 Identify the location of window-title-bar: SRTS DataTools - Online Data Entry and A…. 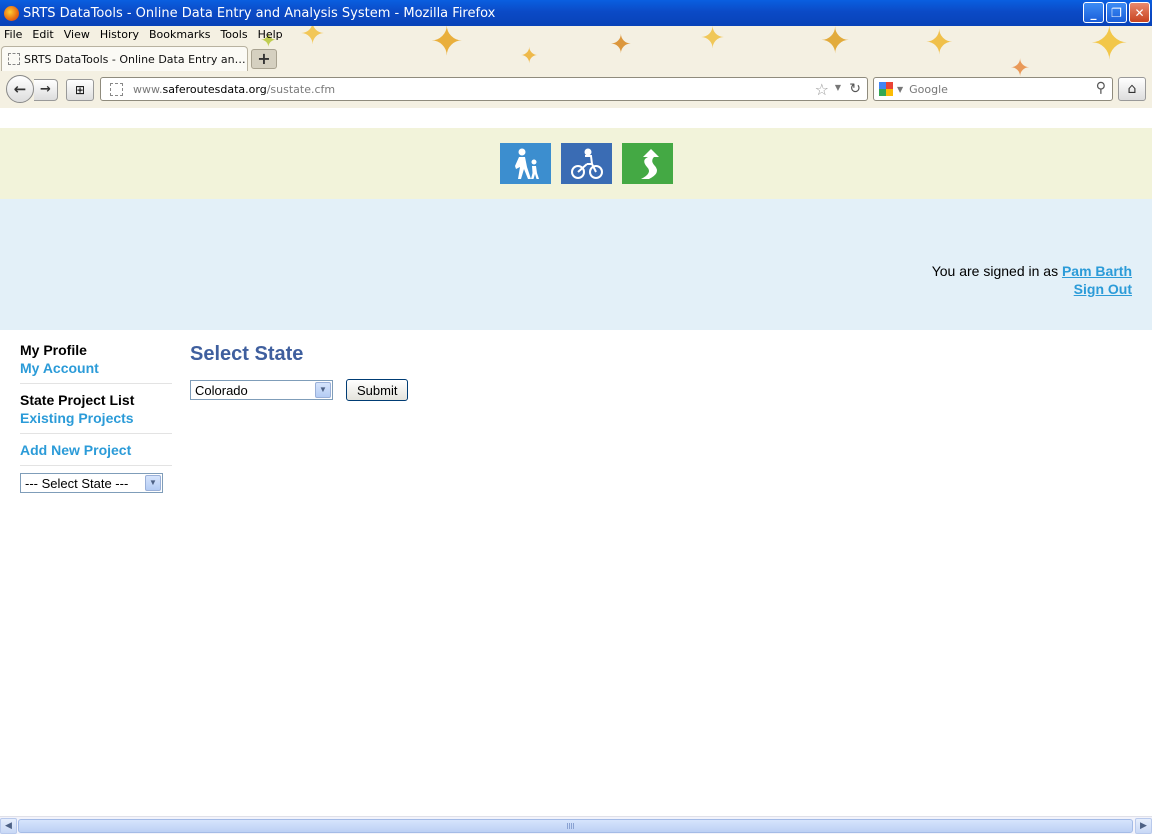
(576, 13).